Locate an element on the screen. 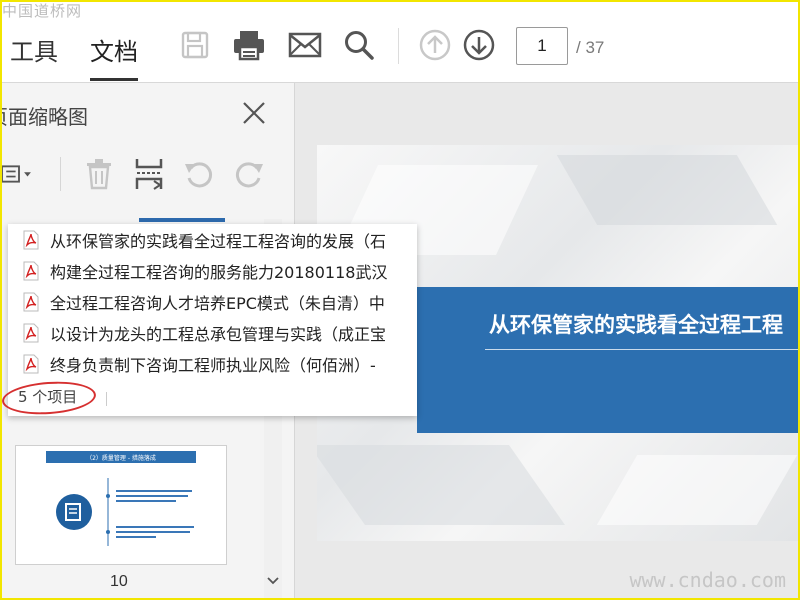 Image resolution: width=800 pixels, height=600 pixels. watermark-url: www.cndao.com is located at coordinates (707, 580).